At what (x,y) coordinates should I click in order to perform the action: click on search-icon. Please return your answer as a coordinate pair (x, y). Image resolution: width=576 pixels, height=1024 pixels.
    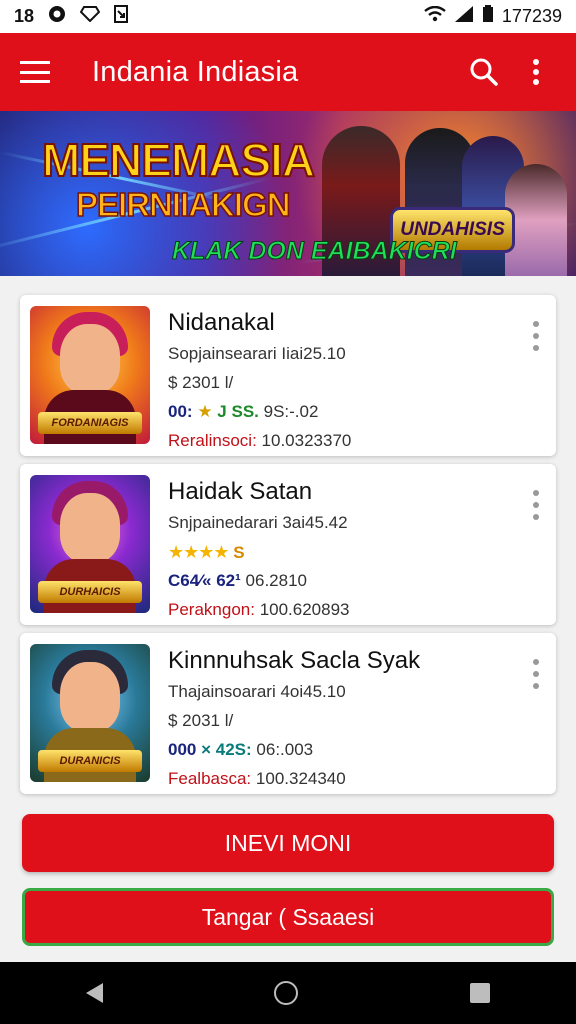
    Looking at the image, I should click on (484, 72).